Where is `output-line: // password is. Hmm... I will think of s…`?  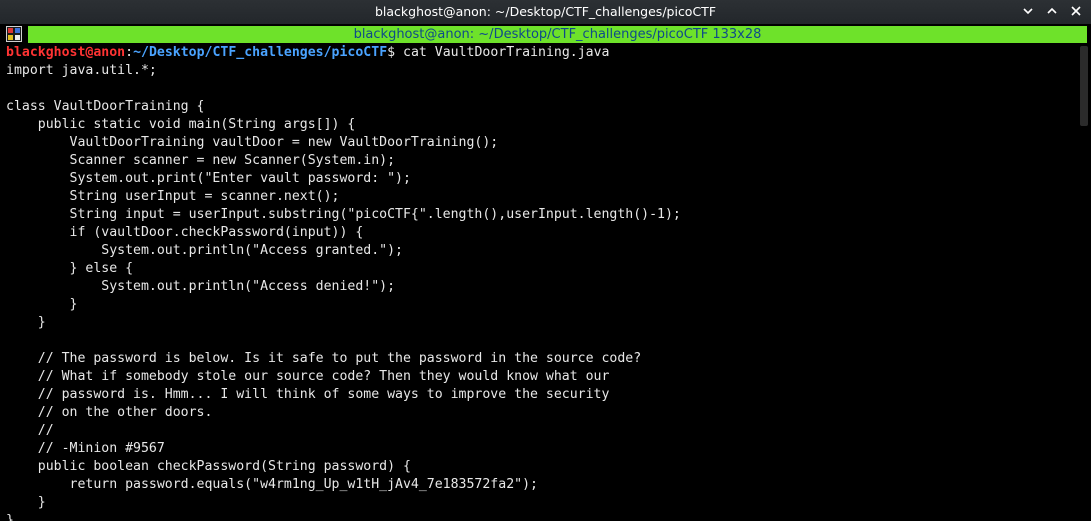 output-line: // password is. Hmm... I will think of s… is located at coordinates (308, 394).